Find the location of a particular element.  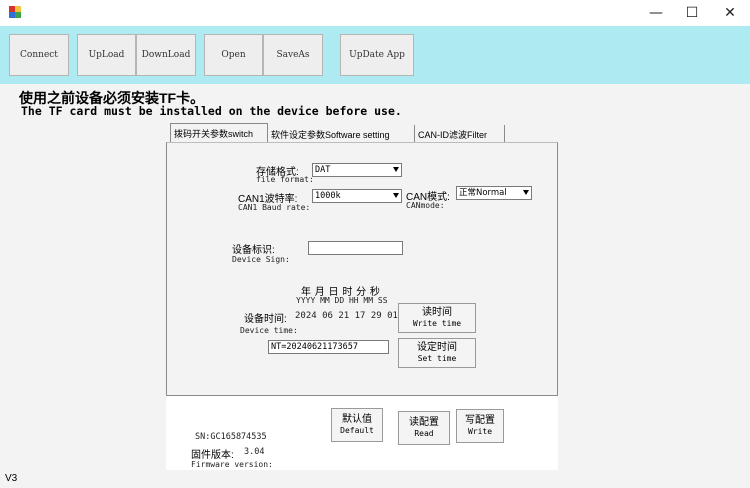

device-time-label-en: Device time: is located at coordinates (269, 330).